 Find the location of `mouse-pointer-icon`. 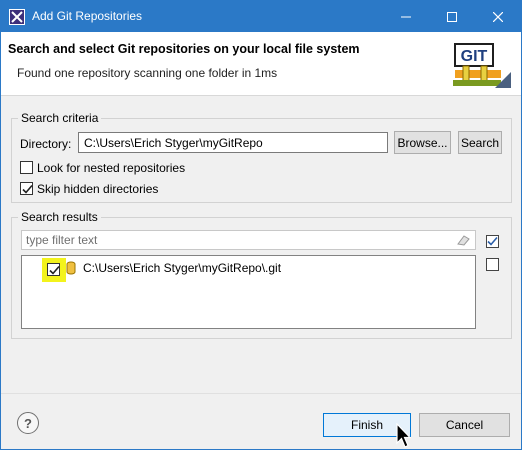

mouse-pointer-icon is located at coordinates (404, 435).